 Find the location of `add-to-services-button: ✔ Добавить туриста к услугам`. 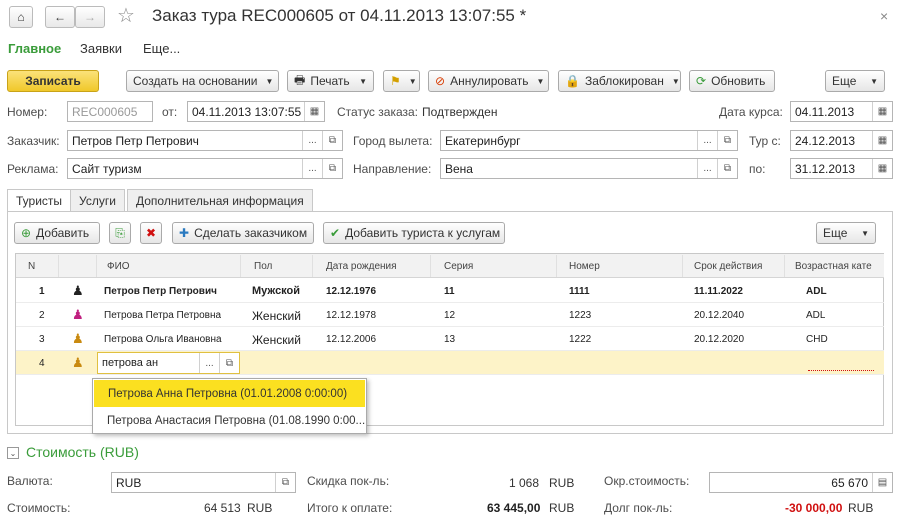

add-to-services-button: ✔ Добавить туриста к услугам is located at coordinates (414, 233).